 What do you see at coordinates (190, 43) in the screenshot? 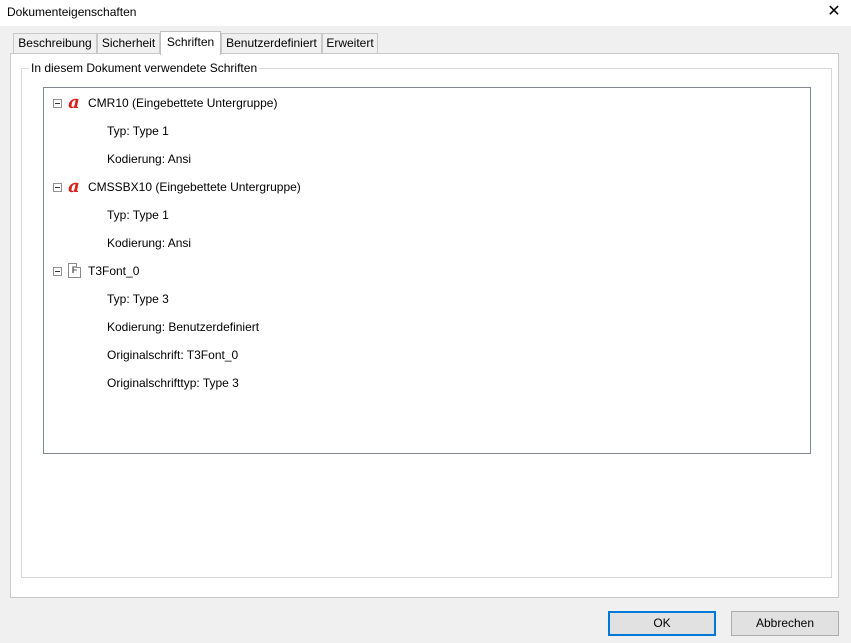
I see `tab-schriften: Schriften` at bounding box center [190, 43].